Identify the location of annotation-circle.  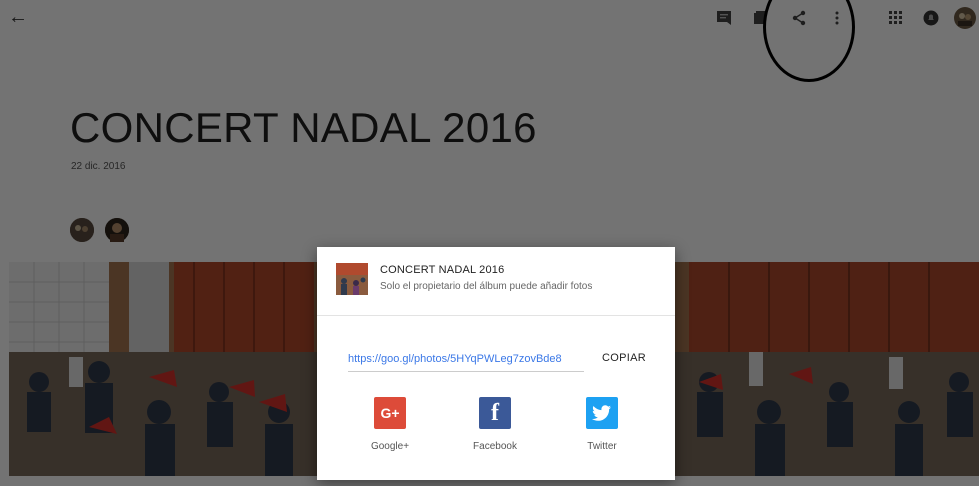
(809, 41).